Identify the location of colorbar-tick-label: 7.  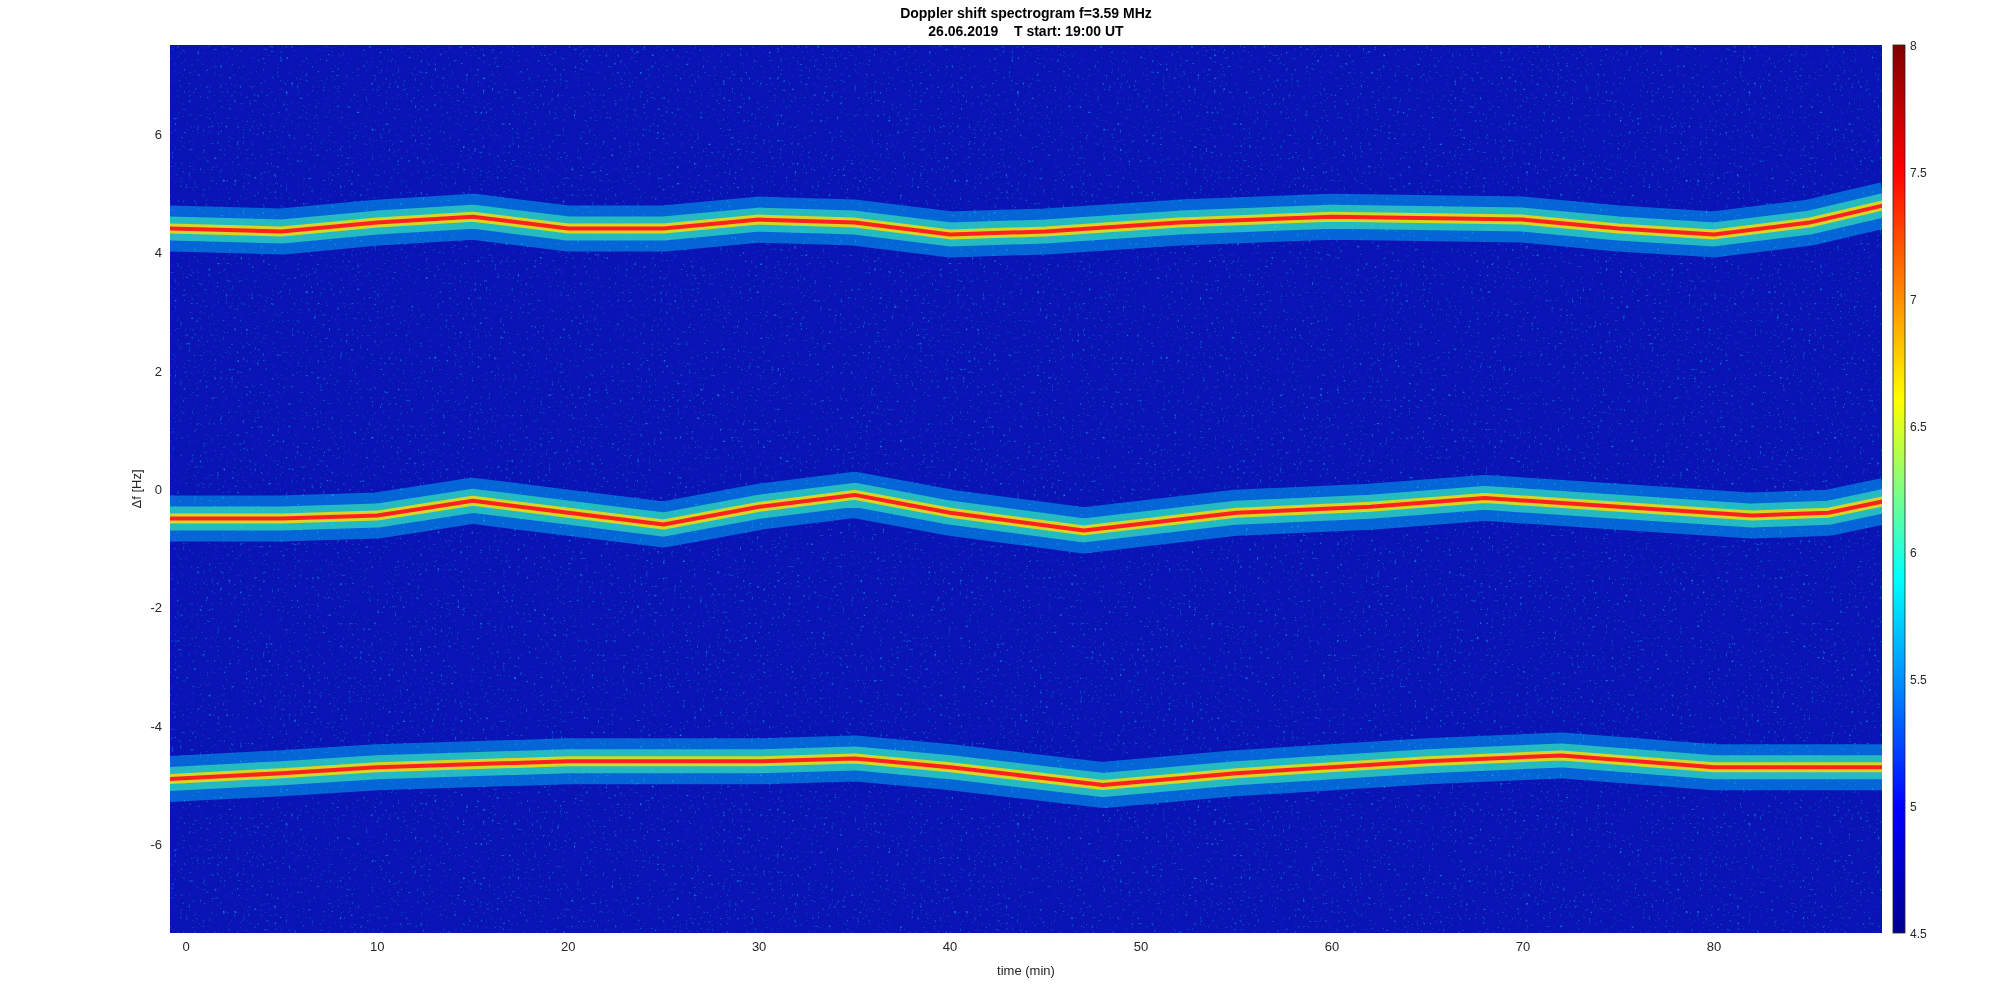
(1913, 299).